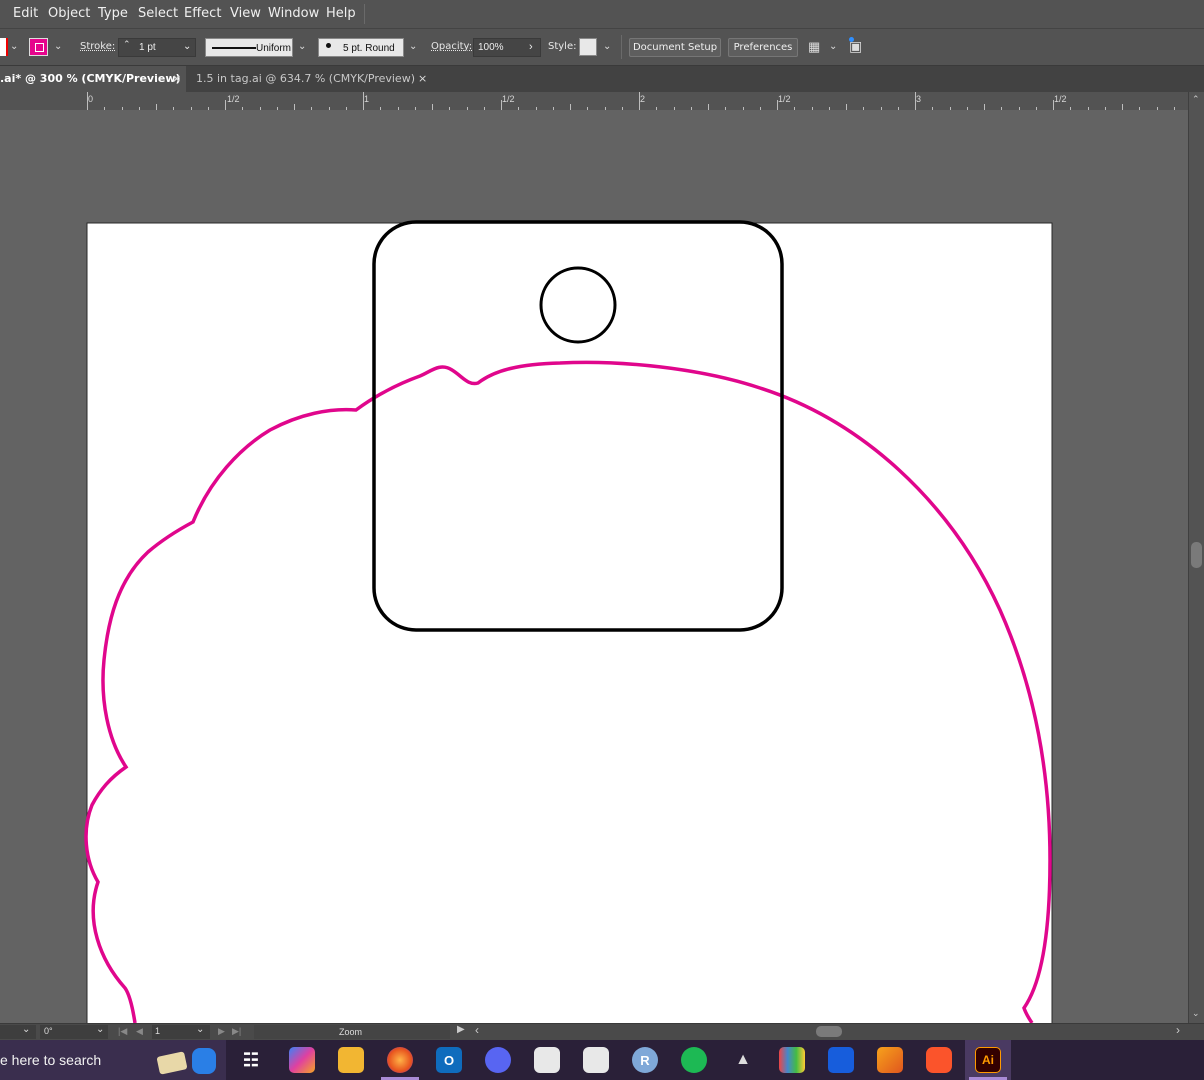 The image size is (1204, 1080). Describe the element at coordinates (643, 99) in the screenshot. I see `ruler-label: 2` at that location.